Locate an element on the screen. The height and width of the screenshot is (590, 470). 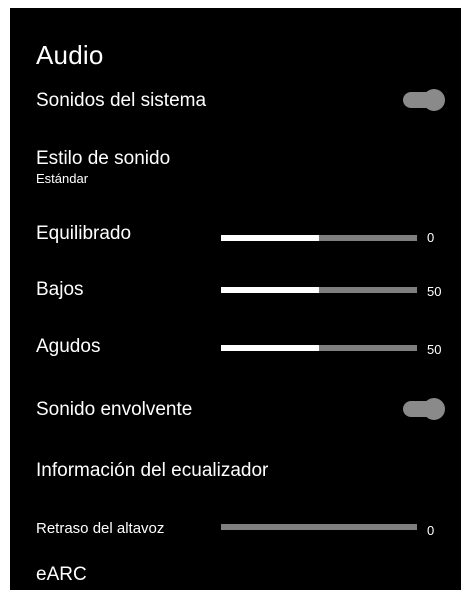
treble-label: Agudos is located at coordinates (68, 346).